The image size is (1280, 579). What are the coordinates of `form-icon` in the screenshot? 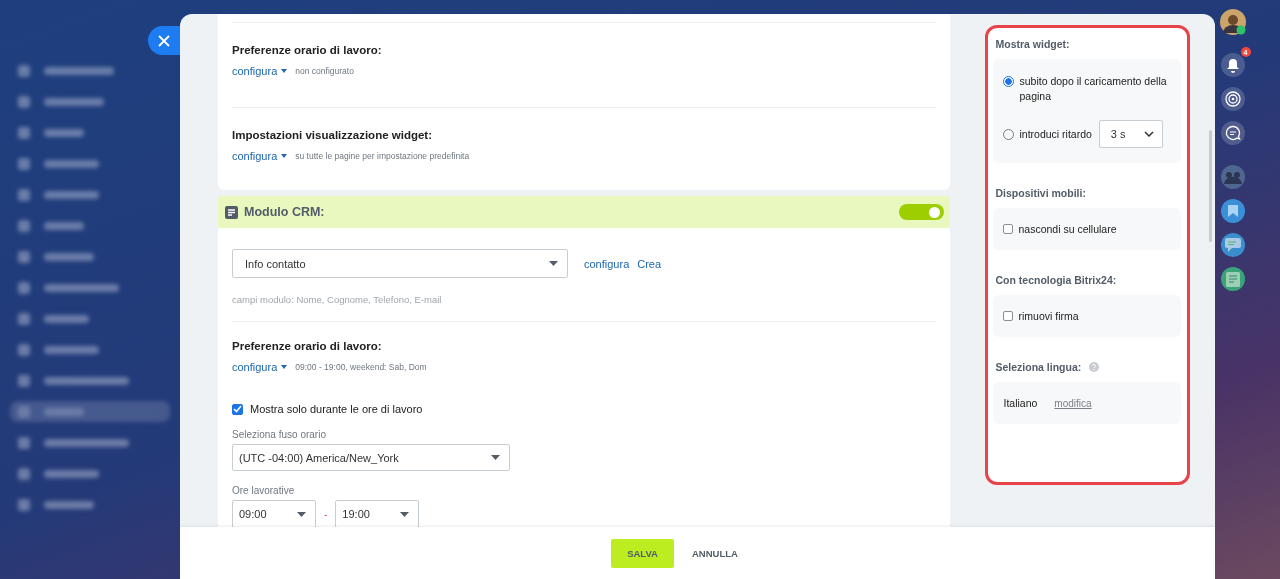 It's located at (231, 212).